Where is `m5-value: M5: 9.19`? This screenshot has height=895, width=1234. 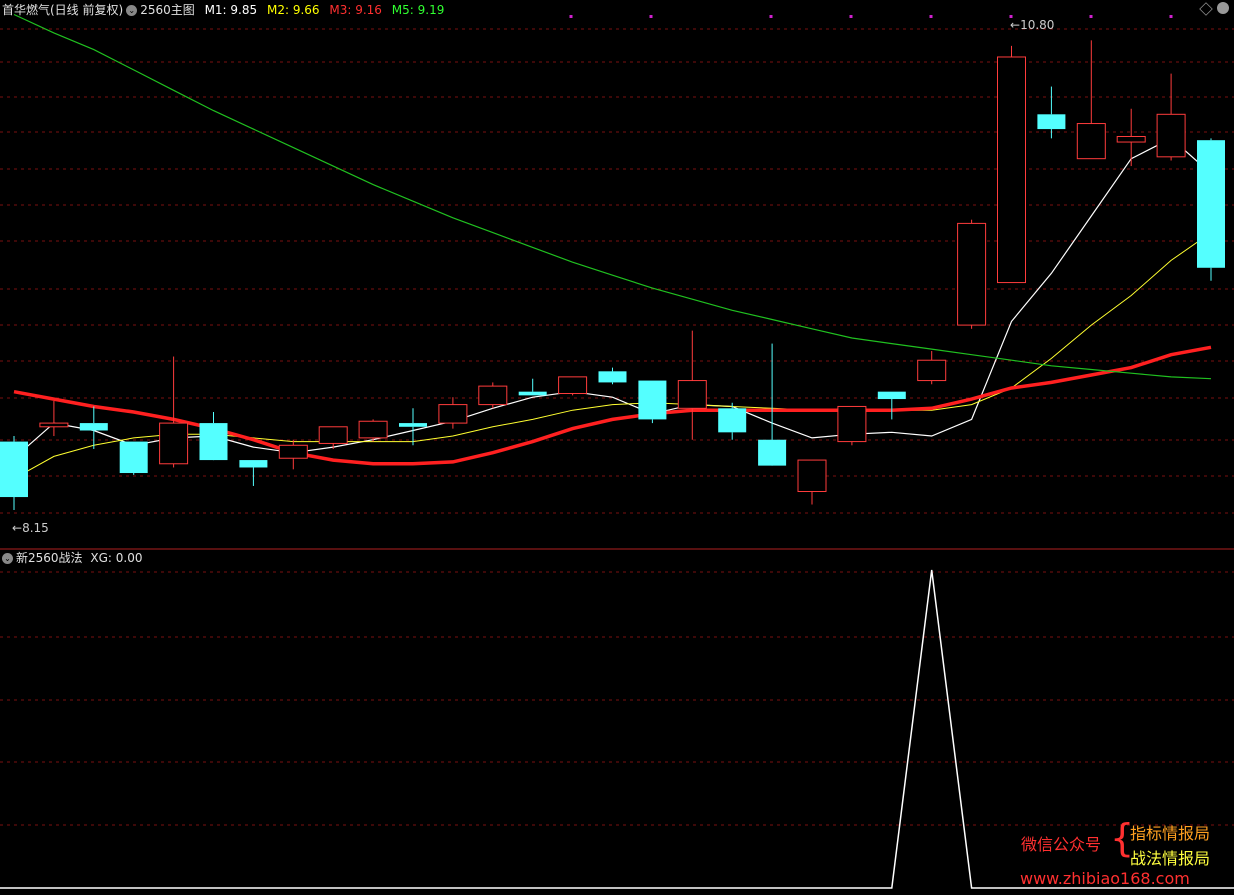
m5-value: M5: 9.19 is located at coordinates (418, 10).